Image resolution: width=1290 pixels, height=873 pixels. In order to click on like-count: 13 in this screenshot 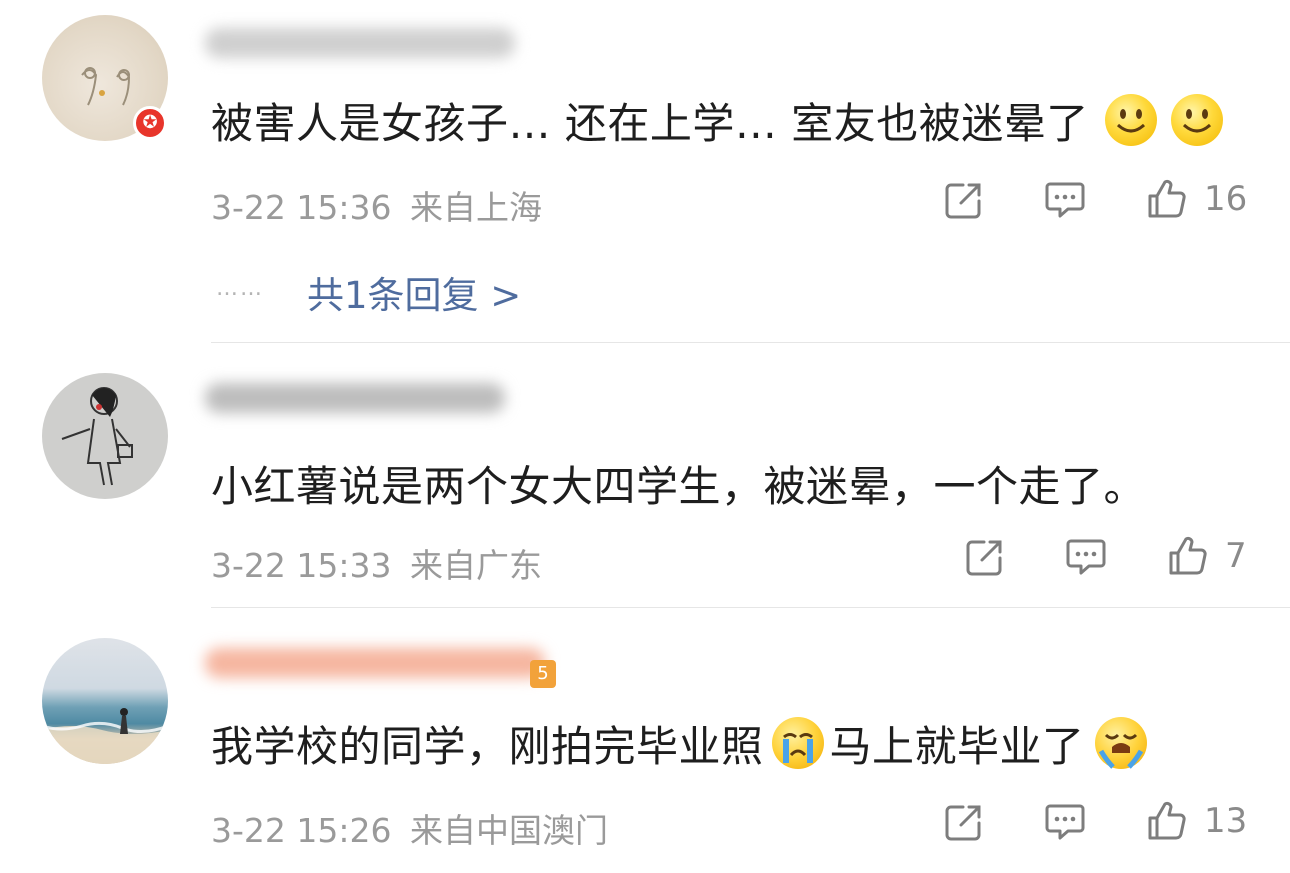, I will do `click(1226, 821)`.